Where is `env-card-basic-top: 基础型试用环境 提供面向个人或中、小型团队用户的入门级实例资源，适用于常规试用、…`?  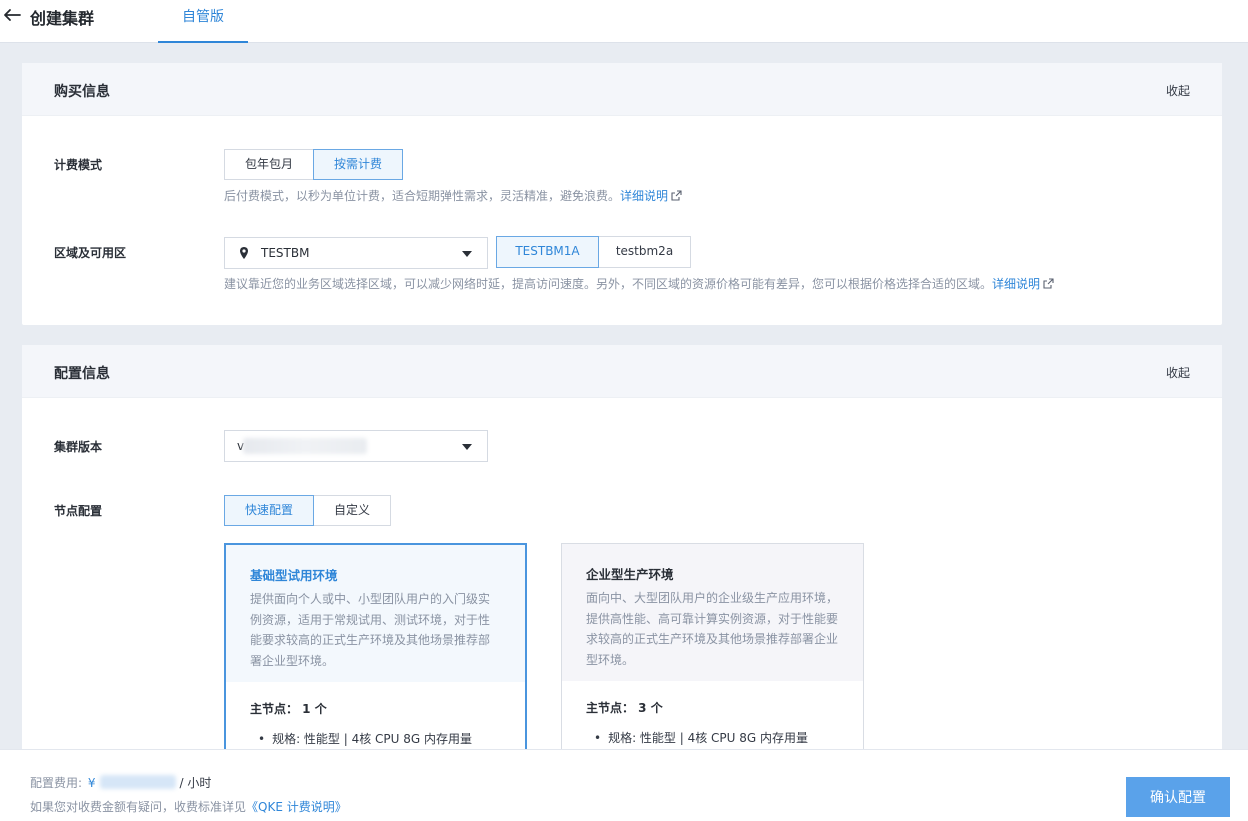
env-card-basic-top: 基础型试用环境 提供面向个人或中、小型团队用户的入门级实例资源，适用于常规试用、… is located at coordinates (375, 613).